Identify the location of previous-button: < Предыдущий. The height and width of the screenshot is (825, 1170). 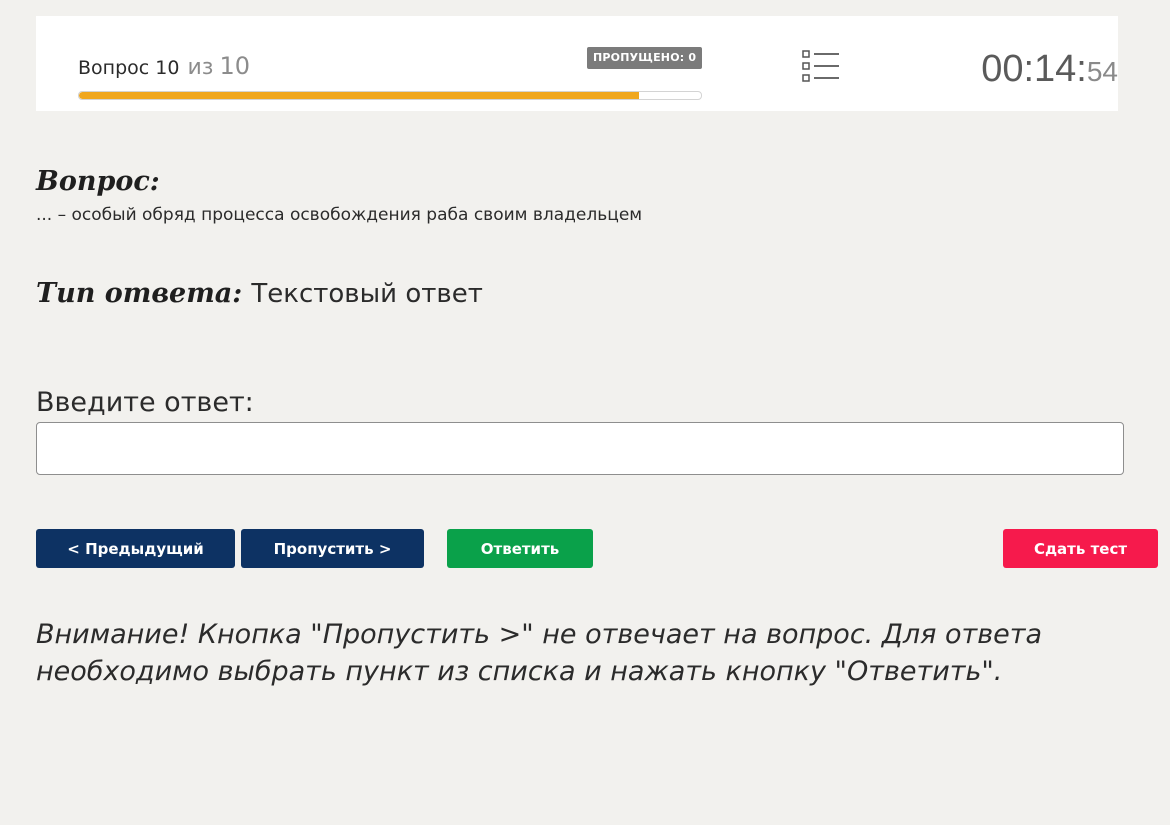
(135, 548).